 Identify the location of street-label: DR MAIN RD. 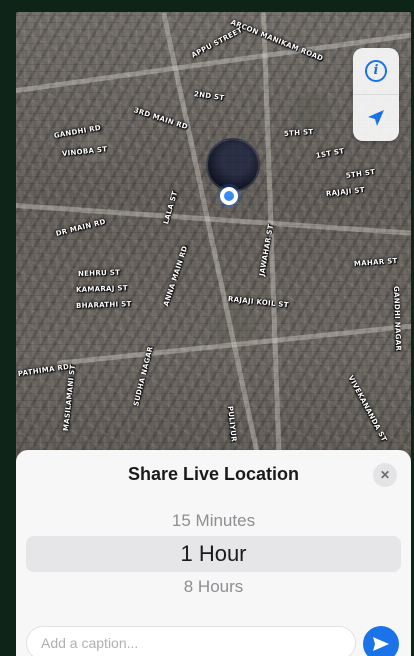
(81, 227).